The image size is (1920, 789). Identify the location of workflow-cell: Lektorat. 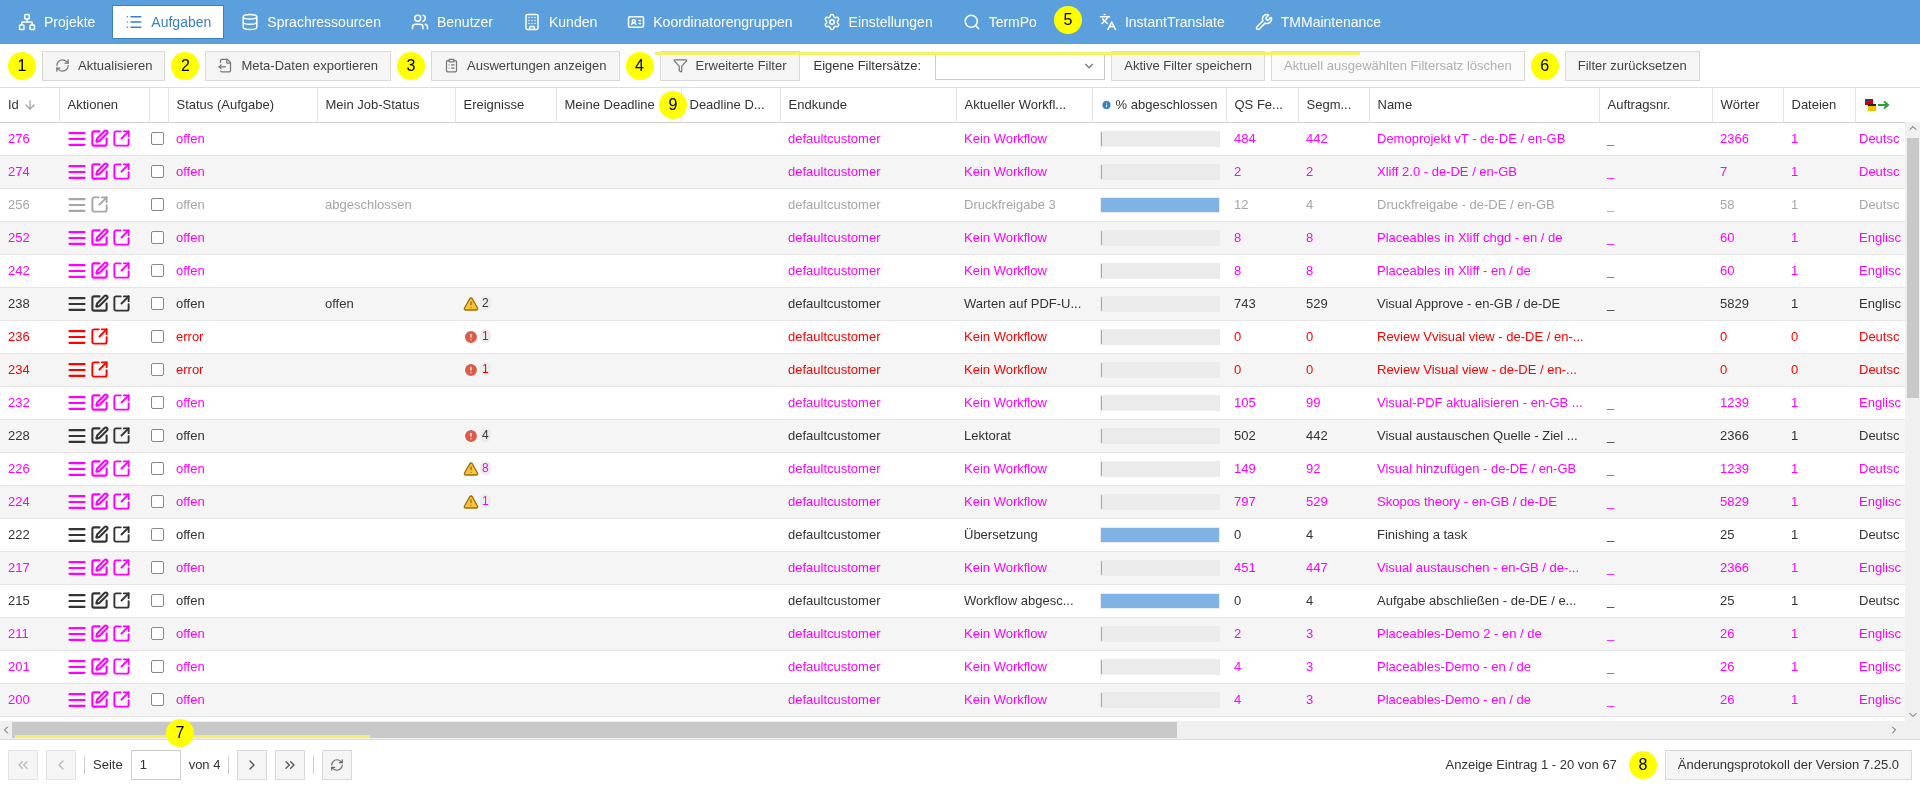
(987, 435).